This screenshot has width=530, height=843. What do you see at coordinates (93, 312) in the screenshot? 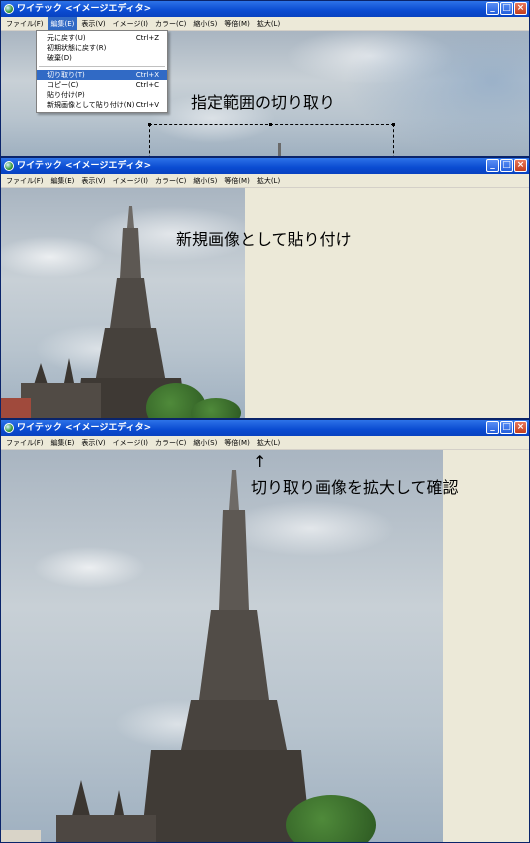
I see `temple-photo` at bounding box center [93, 312].